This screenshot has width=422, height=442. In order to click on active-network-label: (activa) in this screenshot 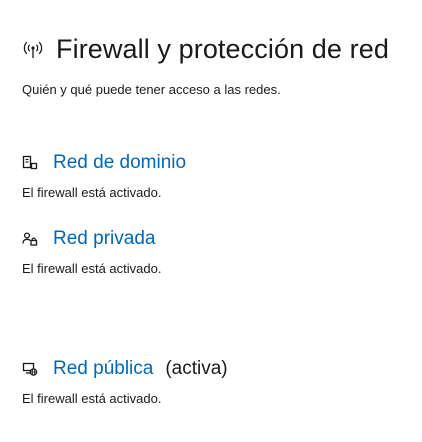, I will do `click(196, 368)`.